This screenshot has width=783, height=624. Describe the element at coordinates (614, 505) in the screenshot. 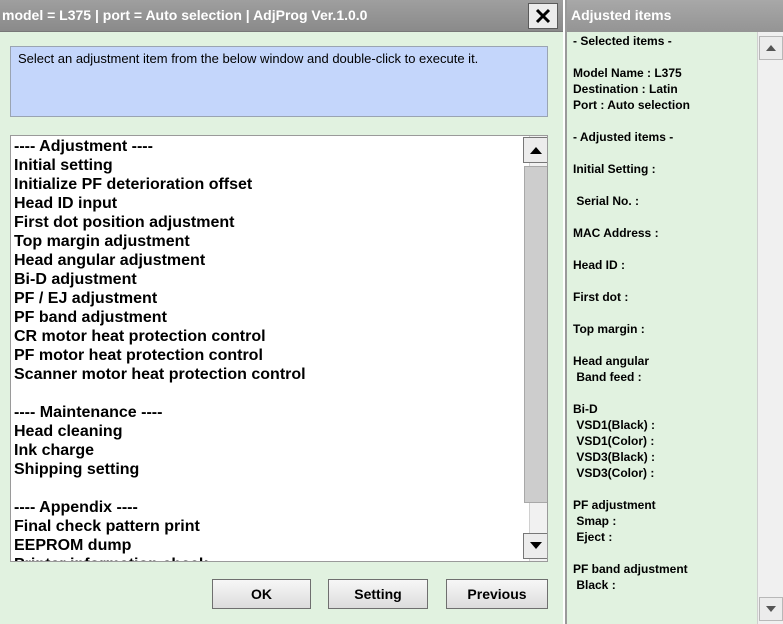

I see `adjusted-item-line: PF adjustment` at that location.